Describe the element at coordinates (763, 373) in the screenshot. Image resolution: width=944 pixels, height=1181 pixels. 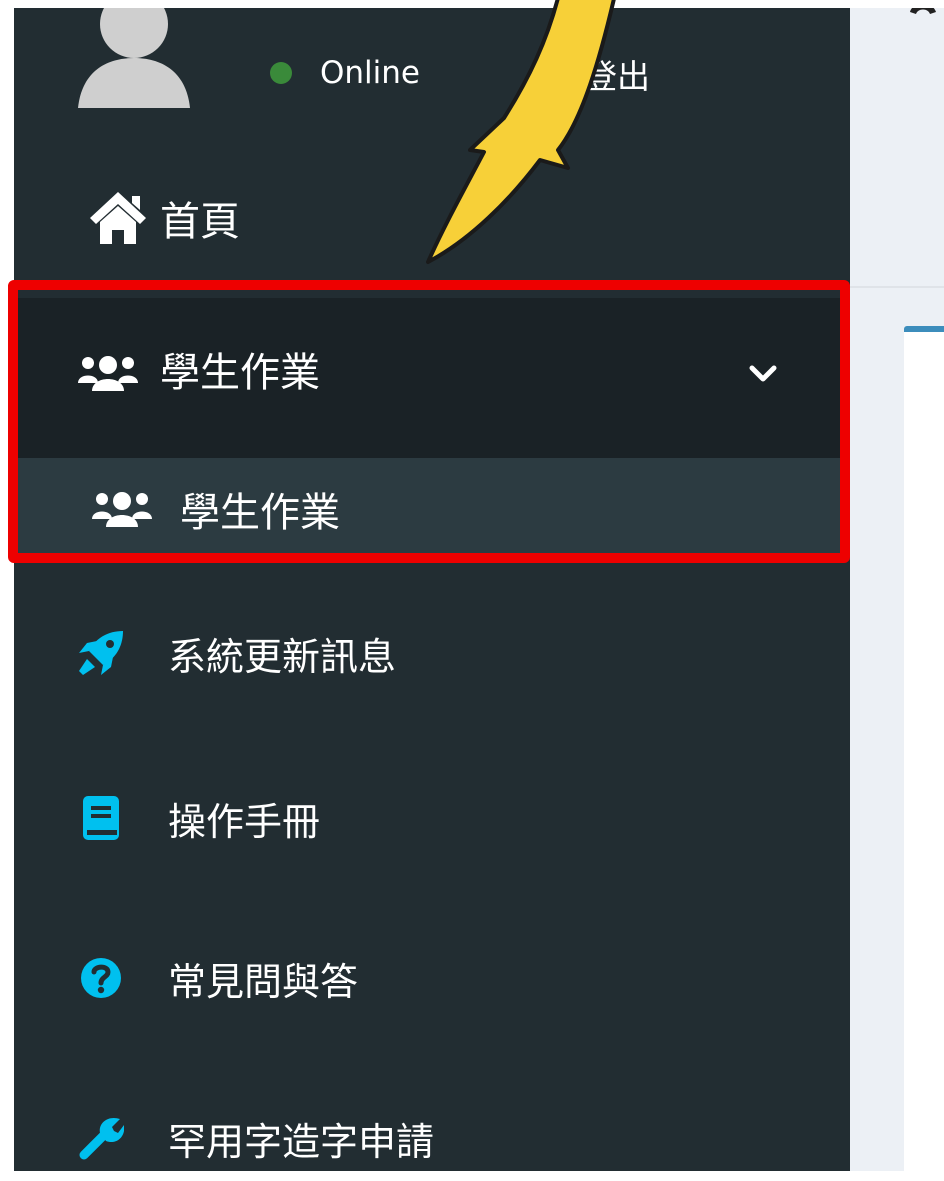
I see `chevron-down-icon` at that location.